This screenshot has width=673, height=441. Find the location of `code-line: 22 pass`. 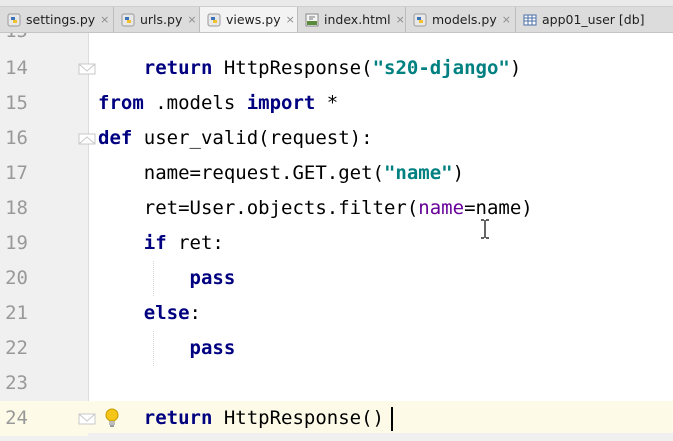

code-line: 22 pass is located at coordinates (336, 348).